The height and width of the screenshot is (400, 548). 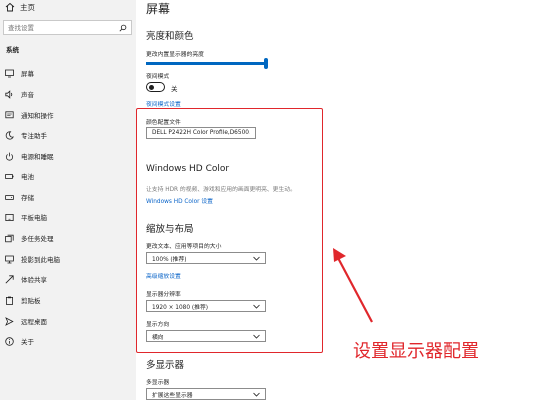 I want to click on multi-display-heading: 多显示器, so click(x=165, y=365).